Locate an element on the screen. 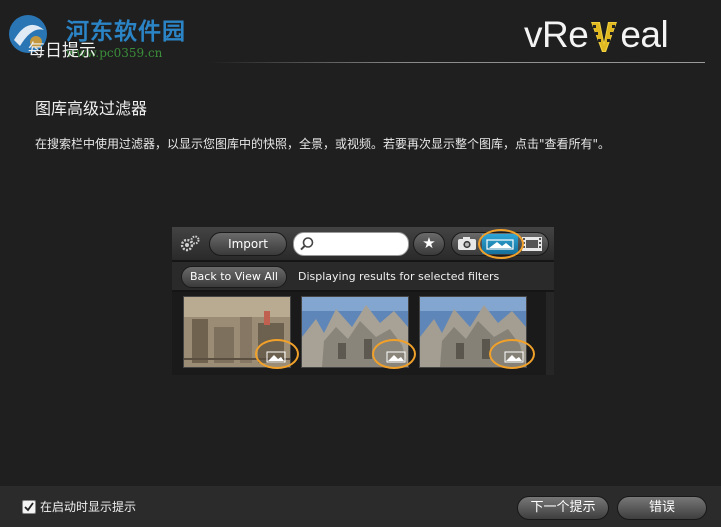  tip-heading: 图库高级过滤器 is located at coordinates (91, 108).